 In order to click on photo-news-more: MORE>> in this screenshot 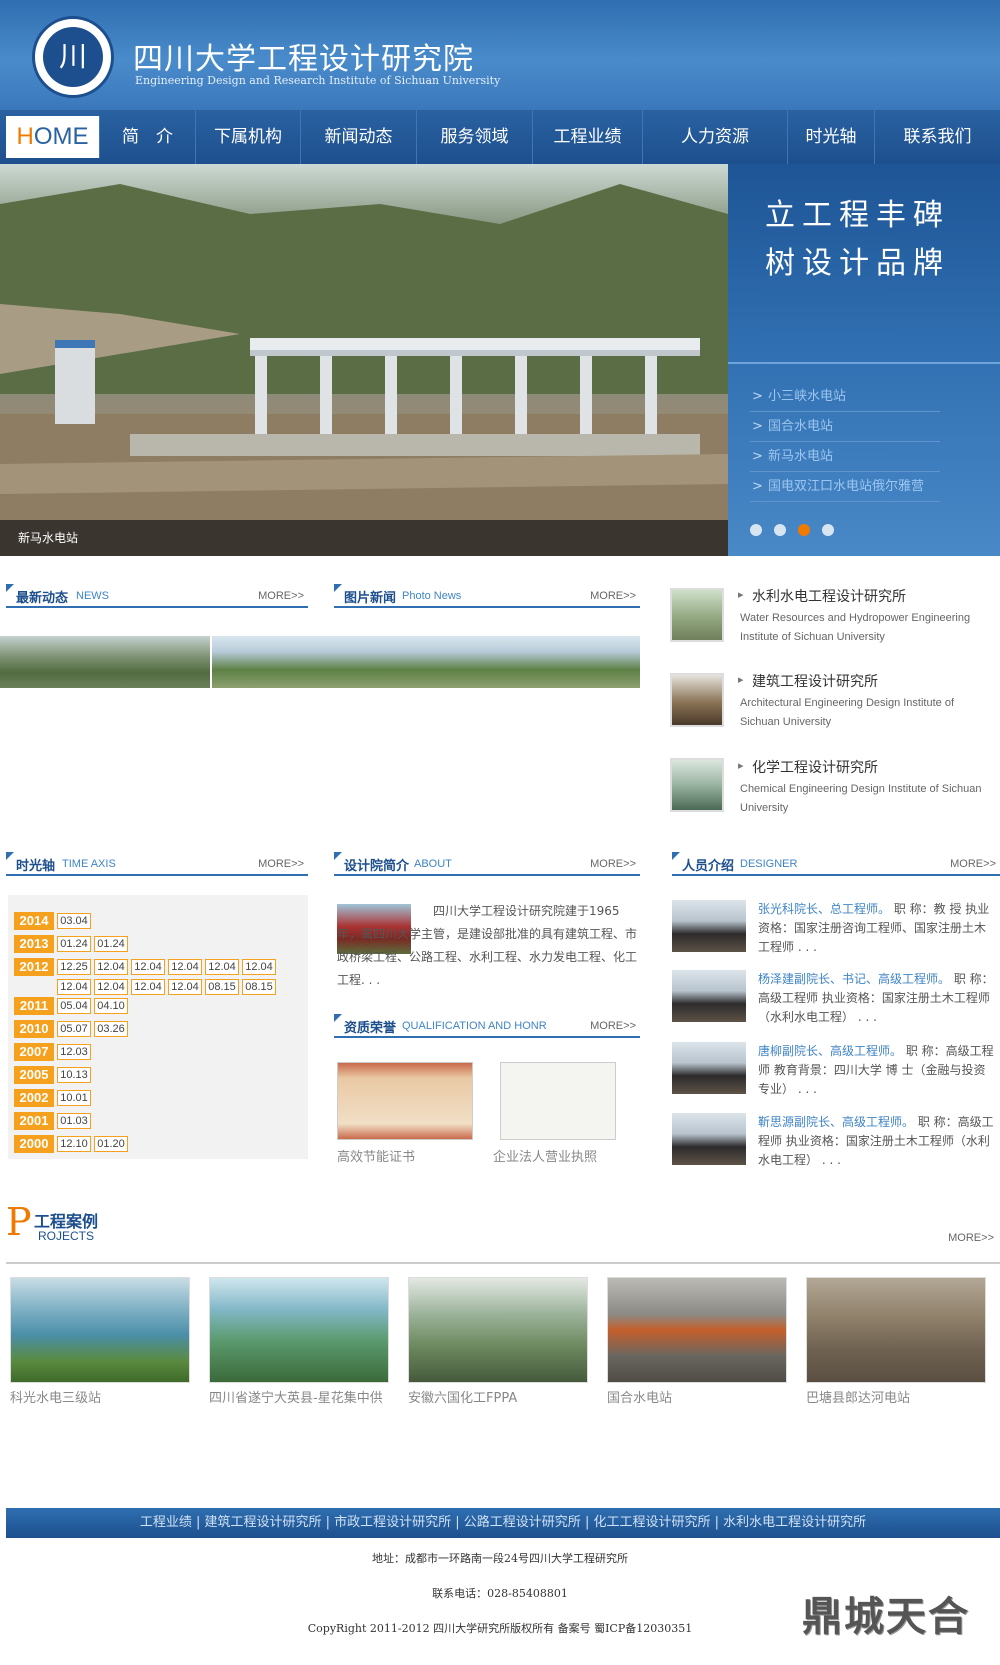, I will do `click(613, 596)`.